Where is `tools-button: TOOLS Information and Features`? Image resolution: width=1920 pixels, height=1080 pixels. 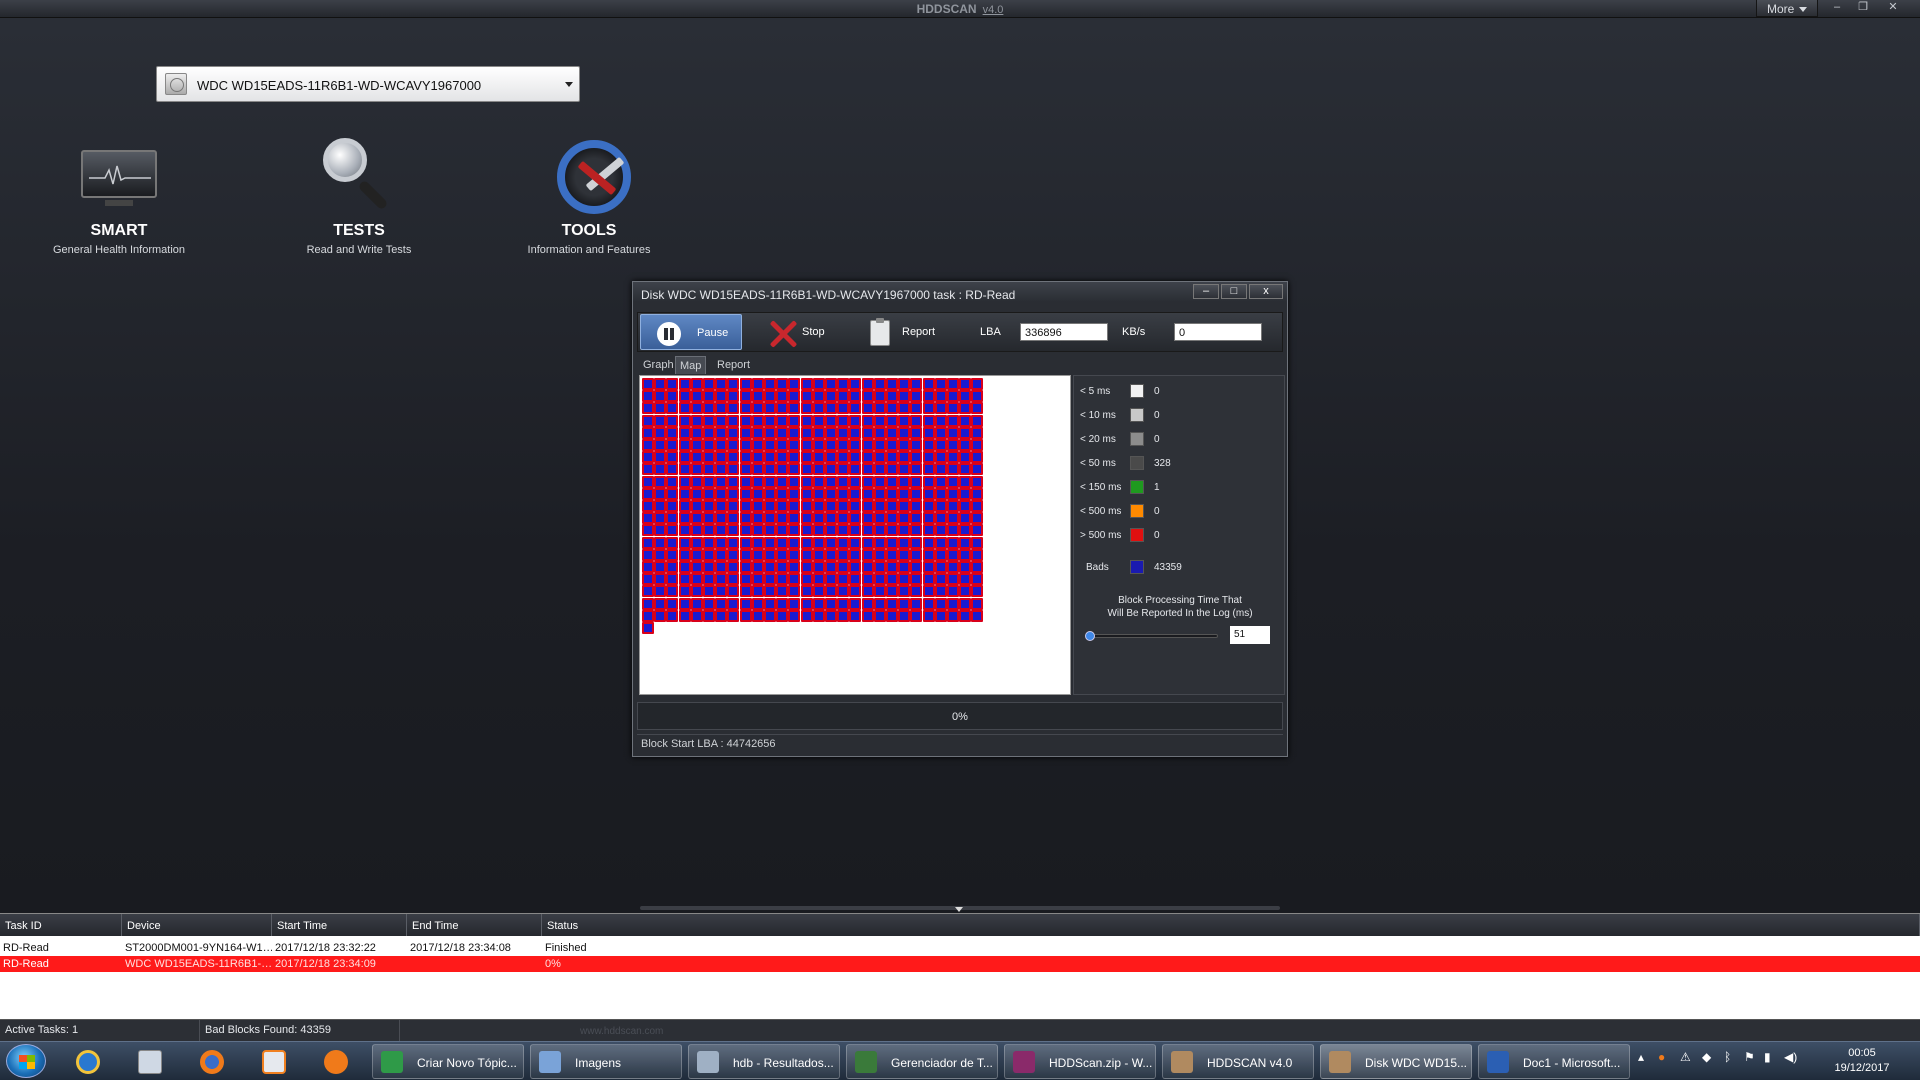
tools-button: TOOLS Information and Features is located at coordinates (589, 196).